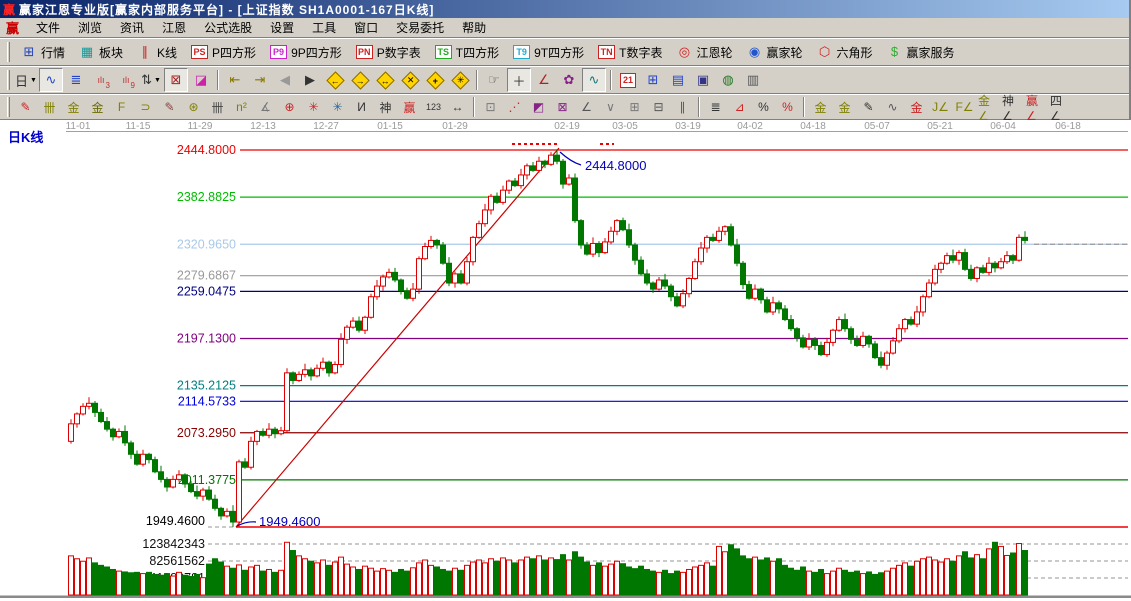  Describe the element at coordinates (844, 107) in the screenshot. I see `gold-lines-button: 金` at that location.